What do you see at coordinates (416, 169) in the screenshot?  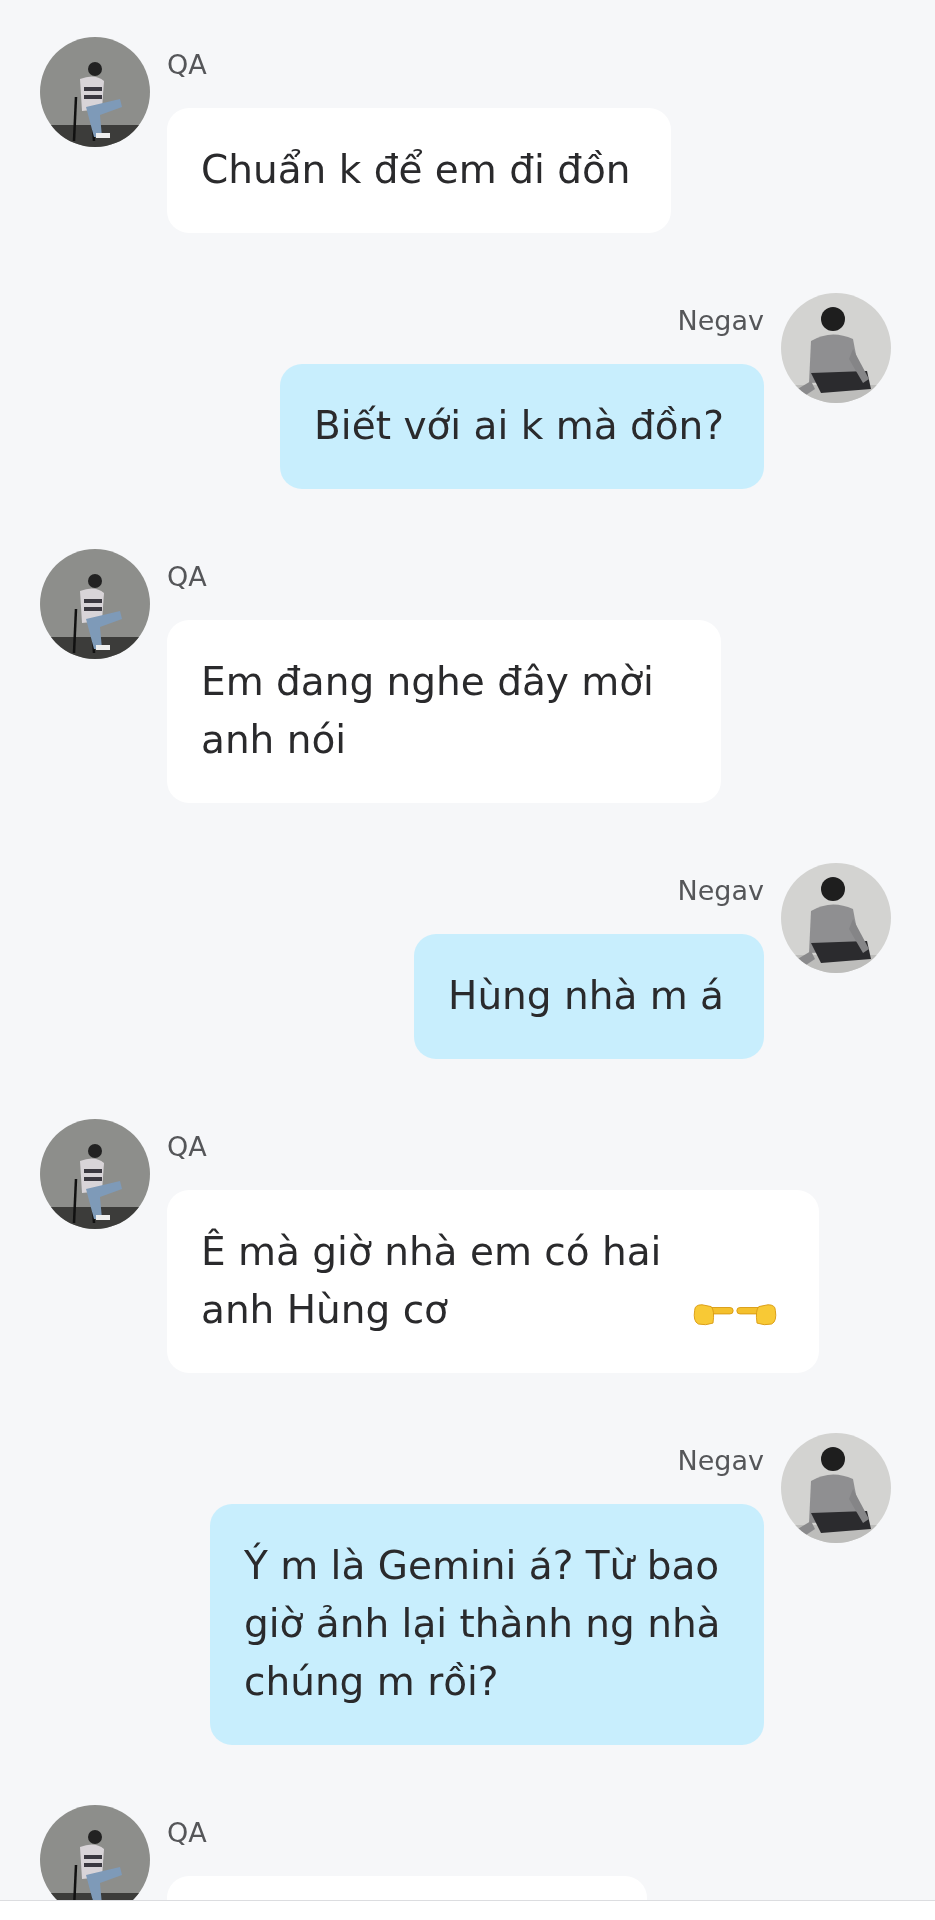 I see `message-text: Chuẩn k để em đi đồn` at bounding box center [416, 169].